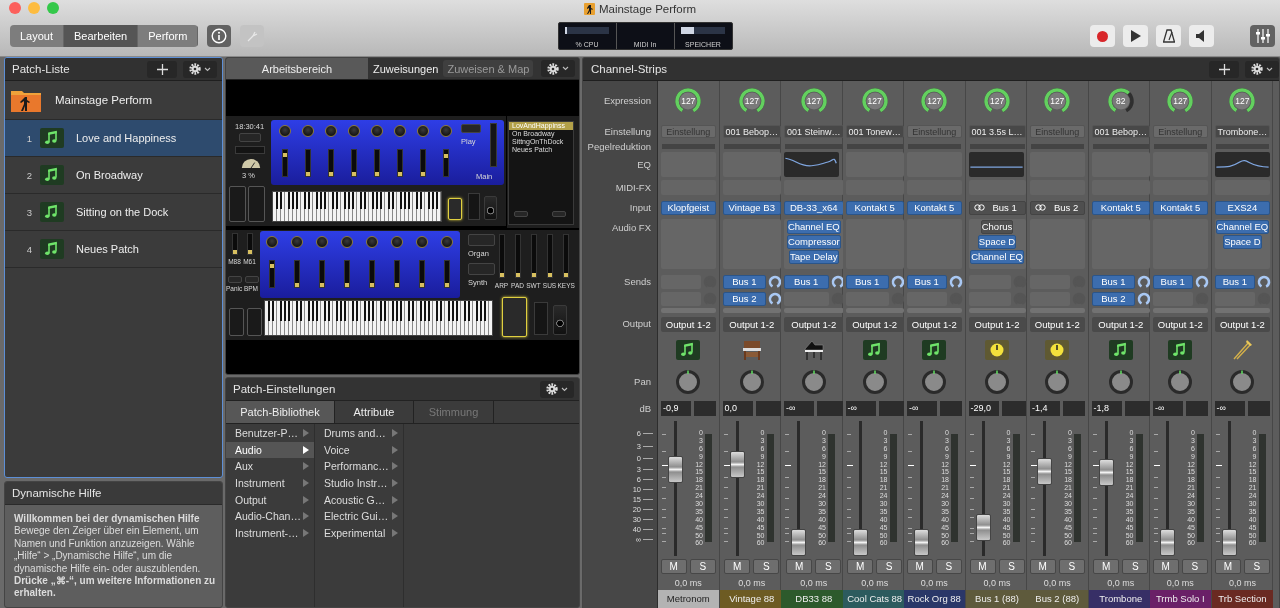 The width and height of the screenshot is (1280, 608). I want to click on info-button, so click(219, 36).